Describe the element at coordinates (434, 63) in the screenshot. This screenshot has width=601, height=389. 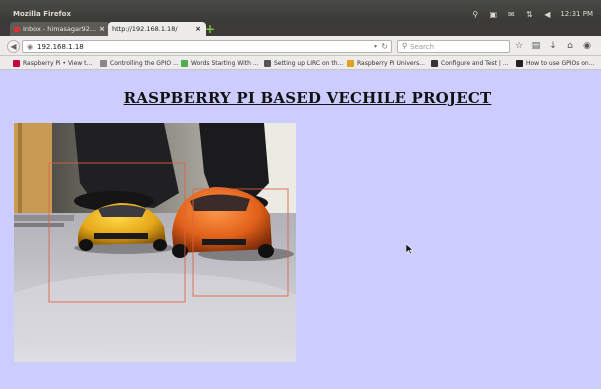
I see `adafruit-icon` at that location.